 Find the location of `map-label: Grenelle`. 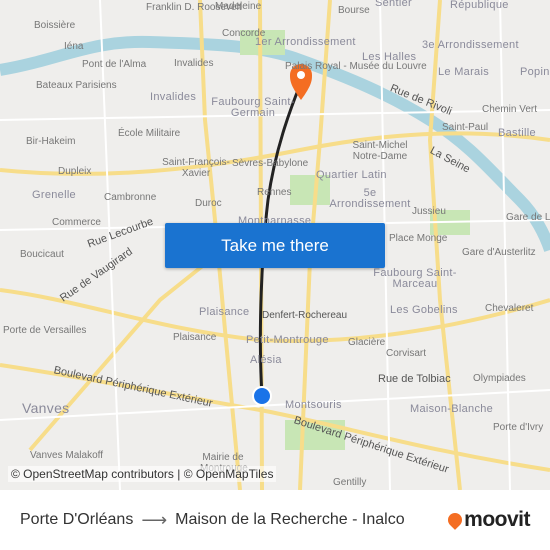

map-label: Grenelle is located at coordinates (54, 195).